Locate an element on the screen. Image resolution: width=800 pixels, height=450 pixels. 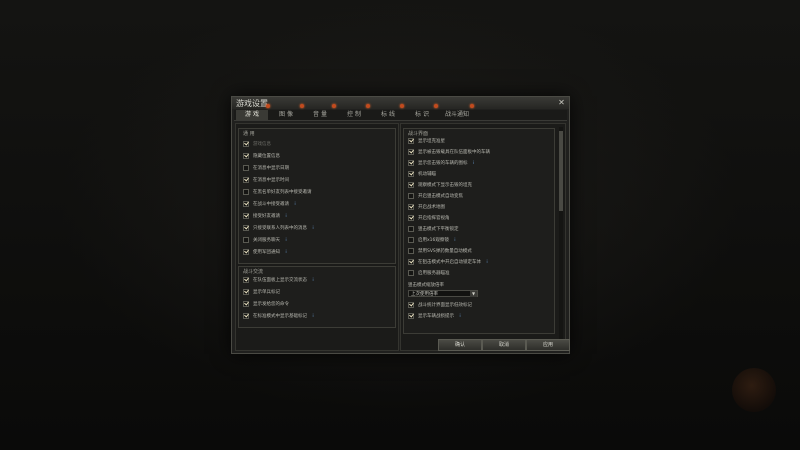
checkbox-row: 狙击模式下平衡锁定 is located at coordinates (433, 229).